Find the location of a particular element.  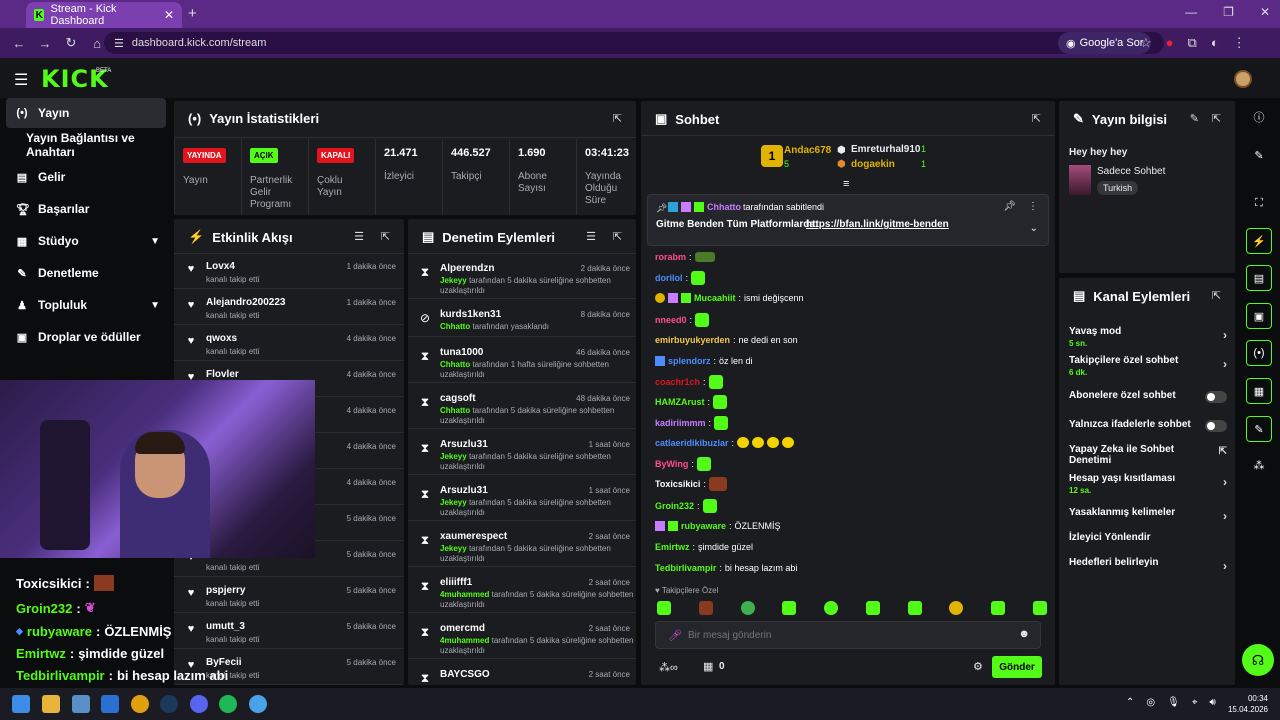

sidebar-item-droplar: ▣ Droplar ve ödüller is located at coordinates (86, 337).